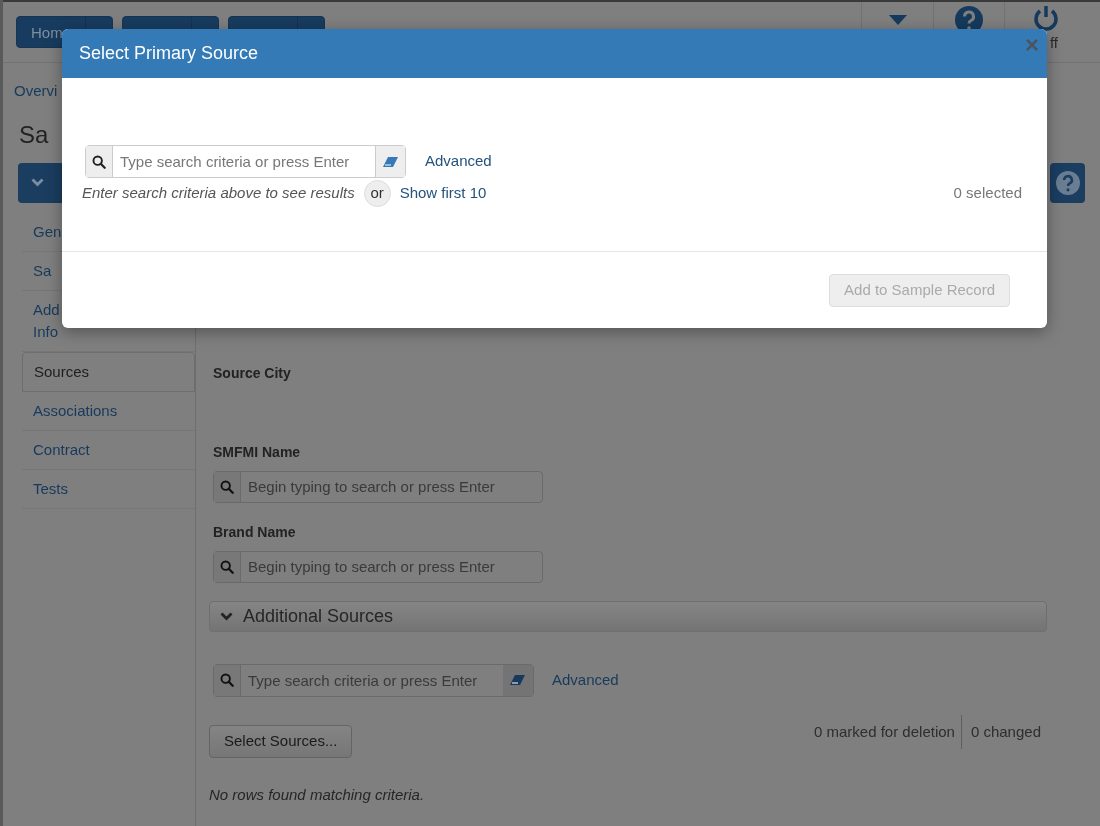 This screenshot has height=826, width=1100. What do you see at coordinates (257, 452) in the screenshot?
I see `field-label: SMFMI Name` at bounding box center [257, 452].